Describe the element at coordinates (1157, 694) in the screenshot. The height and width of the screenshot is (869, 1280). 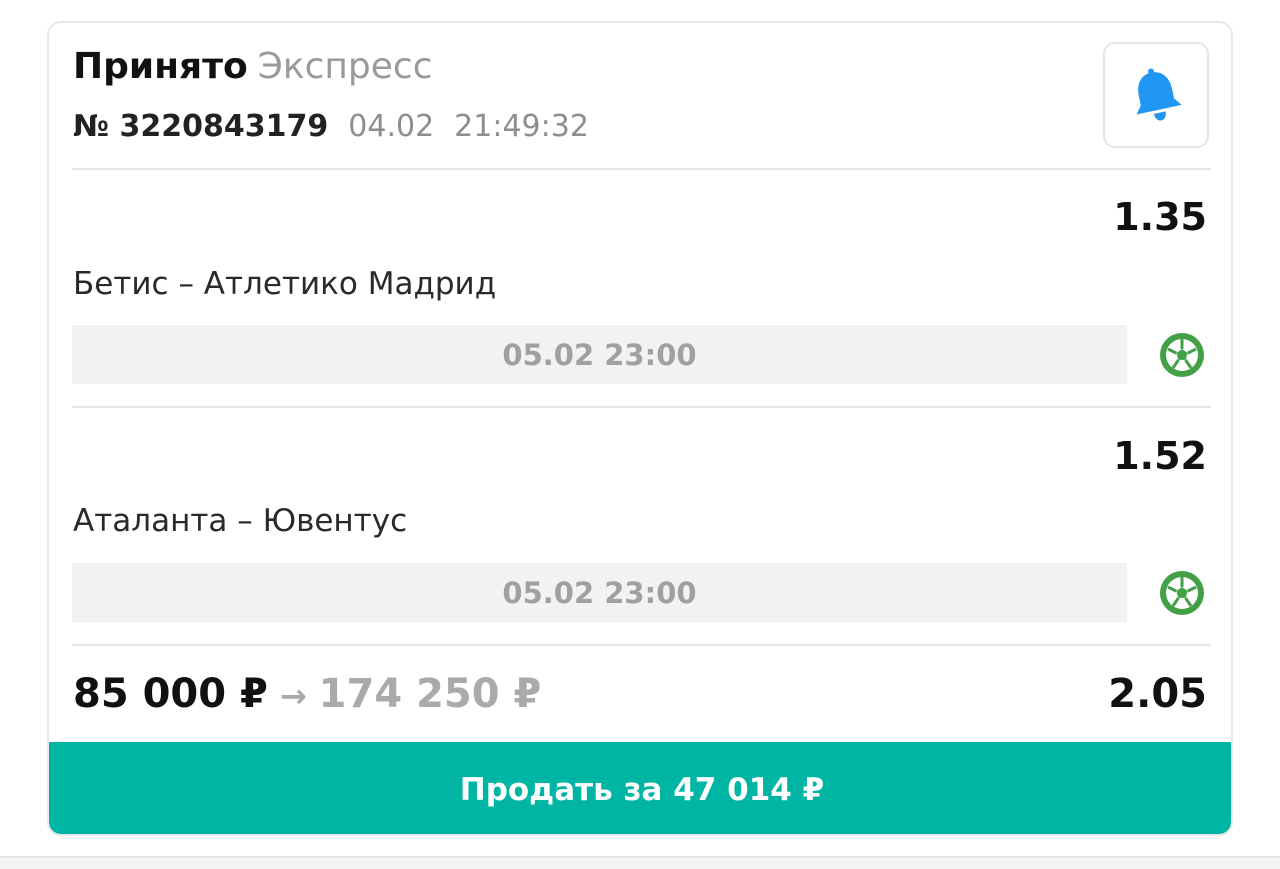
I see `total-odds: 2.05` at that location.